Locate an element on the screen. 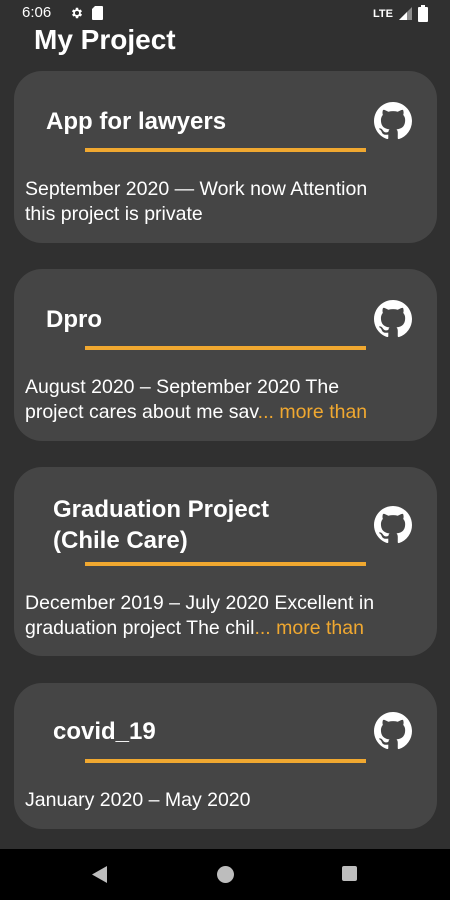 The height and width of the screenshot is (900, 450). navigation-bar is located at coordinates (225, 874).